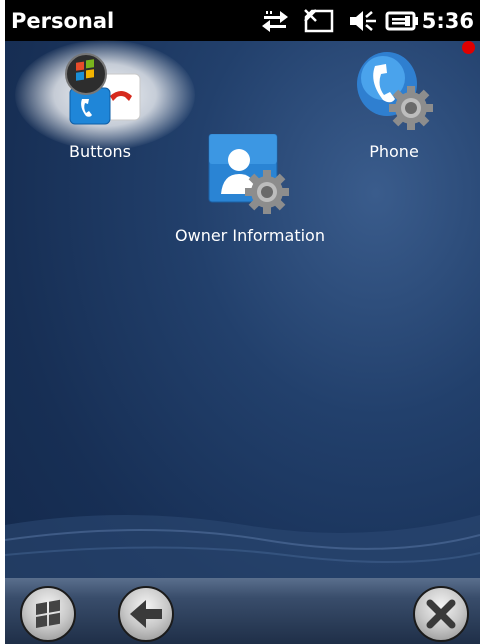  What do you see at coordinates (62, 21) in the screenshot?
I see `status-title: Personal` at bounding box center [62, 21].